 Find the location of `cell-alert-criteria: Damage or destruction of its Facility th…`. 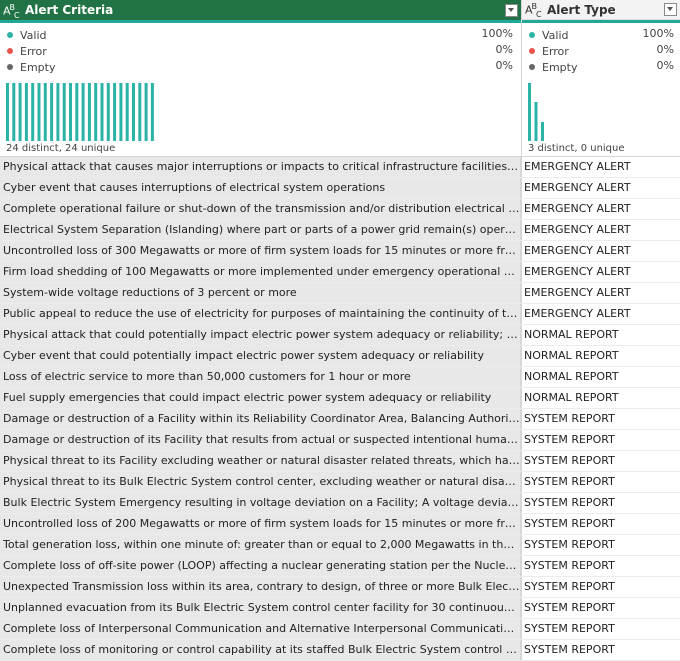

cell-alert-criteria: Damage or destruction of its Facility th… is located at coordinates (260, 440).